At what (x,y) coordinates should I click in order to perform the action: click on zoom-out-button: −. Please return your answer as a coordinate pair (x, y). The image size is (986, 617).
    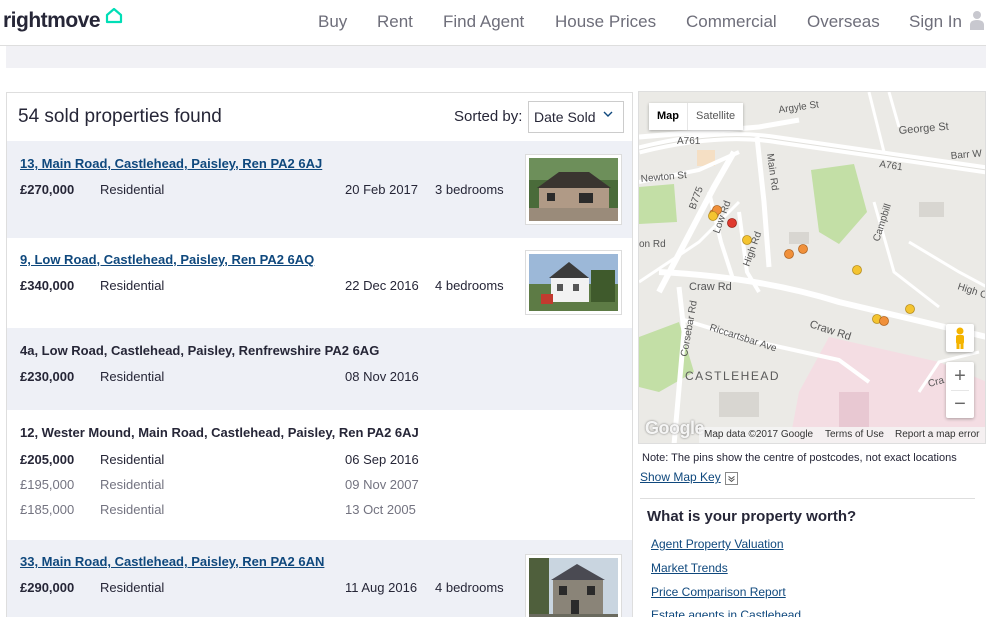
    Looking at the image, I should click on (960, 404).